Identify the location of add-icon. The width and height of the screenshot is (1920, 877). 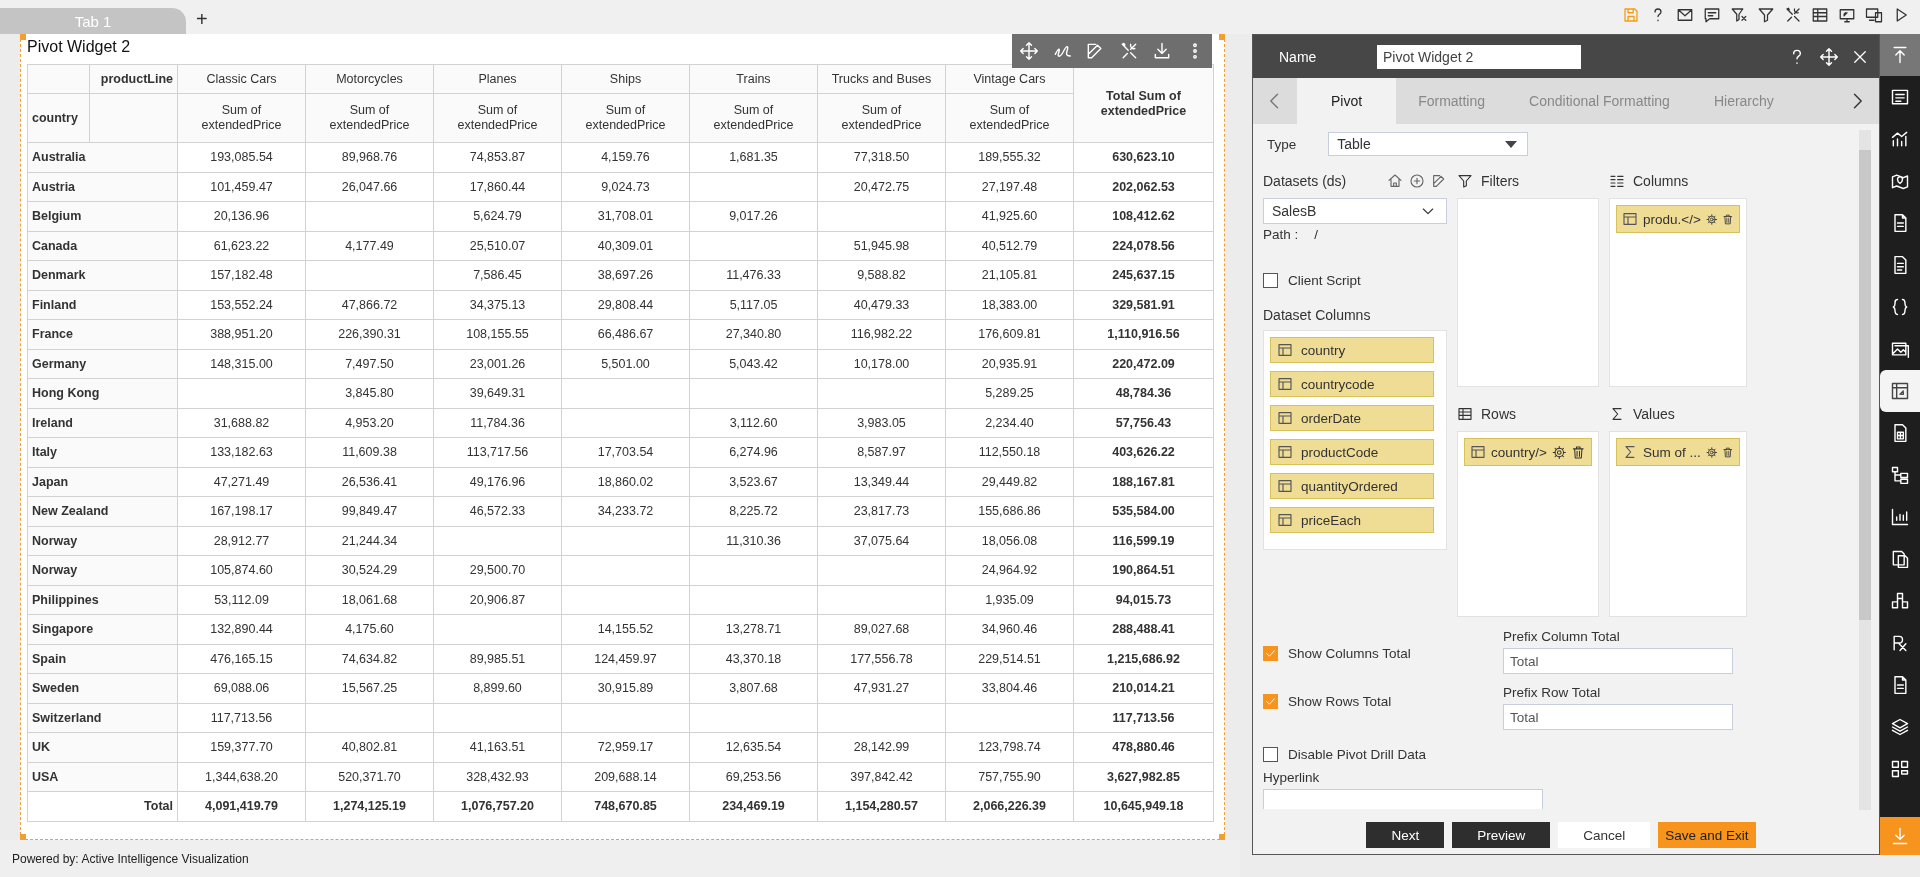
(1417, 181).